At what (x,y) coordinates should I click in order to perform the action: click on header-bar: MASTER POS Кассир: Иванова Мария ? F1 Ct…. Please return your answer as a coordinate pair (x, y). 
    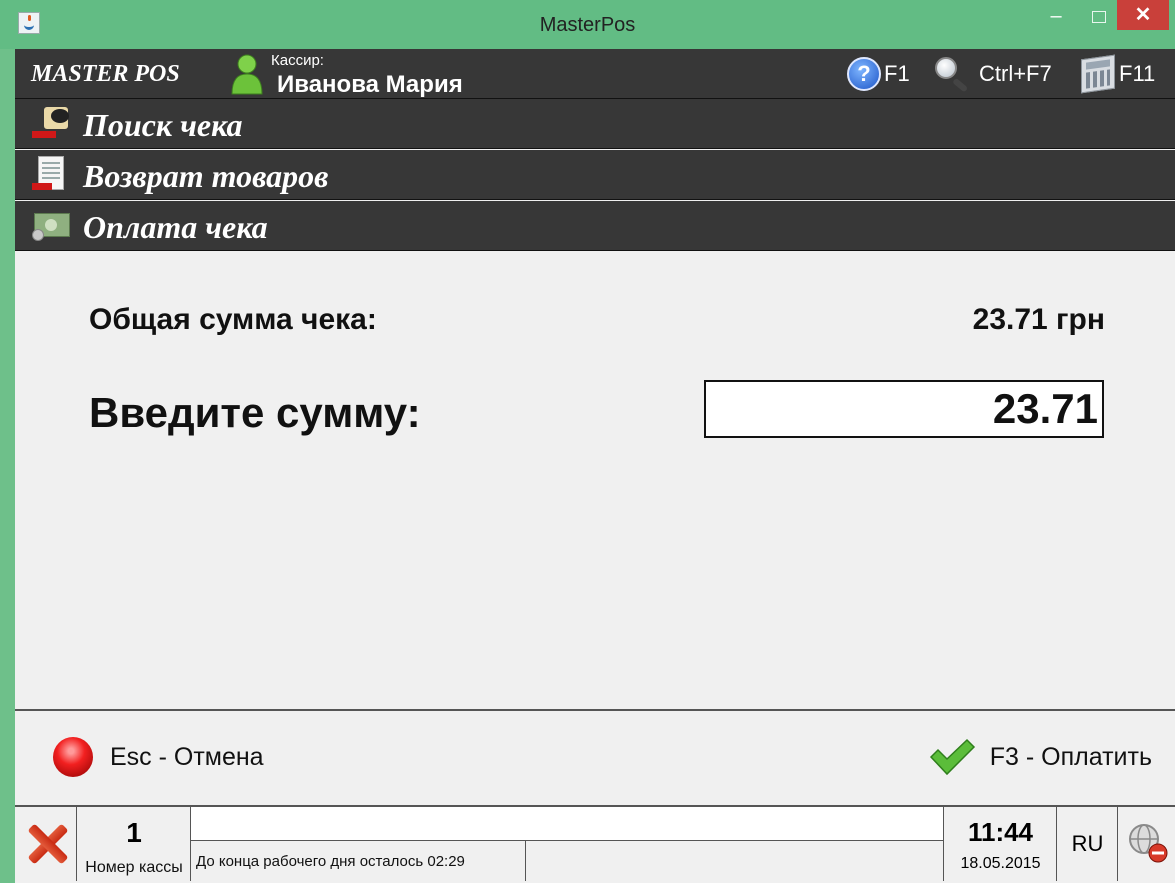
    Looking at the image, I should click on (595, 74).